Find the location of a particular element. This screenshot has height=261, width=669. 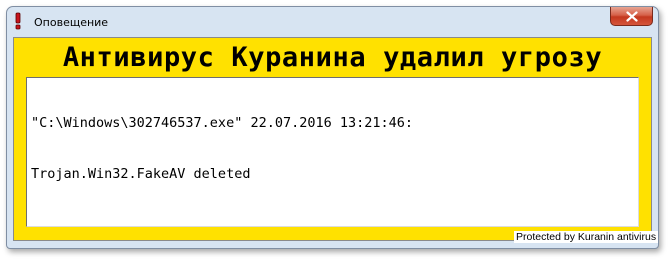

exclamation-icon is located at coordinates (18, 21).